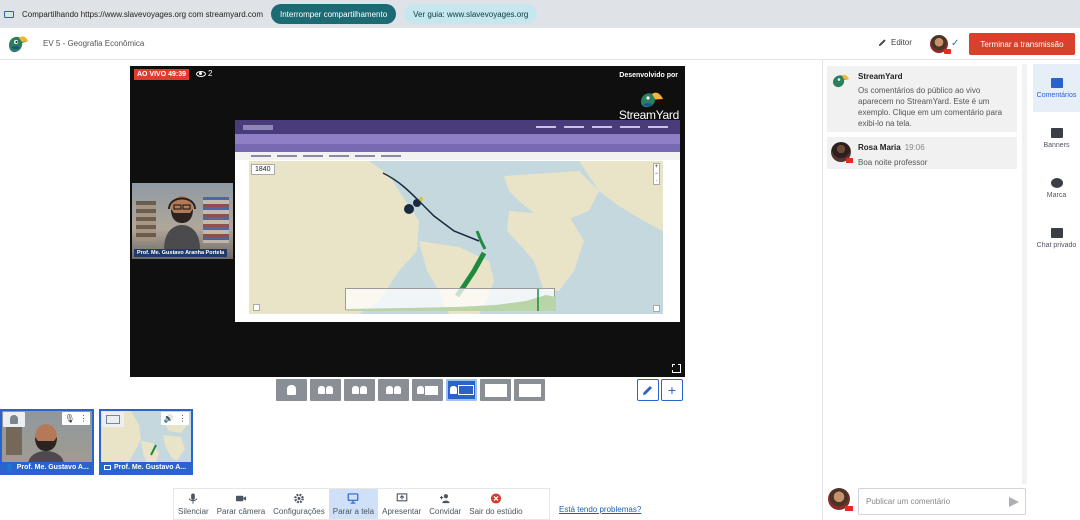  I want to click on voyages-map: 1840 + − ·, so click(456, 237).